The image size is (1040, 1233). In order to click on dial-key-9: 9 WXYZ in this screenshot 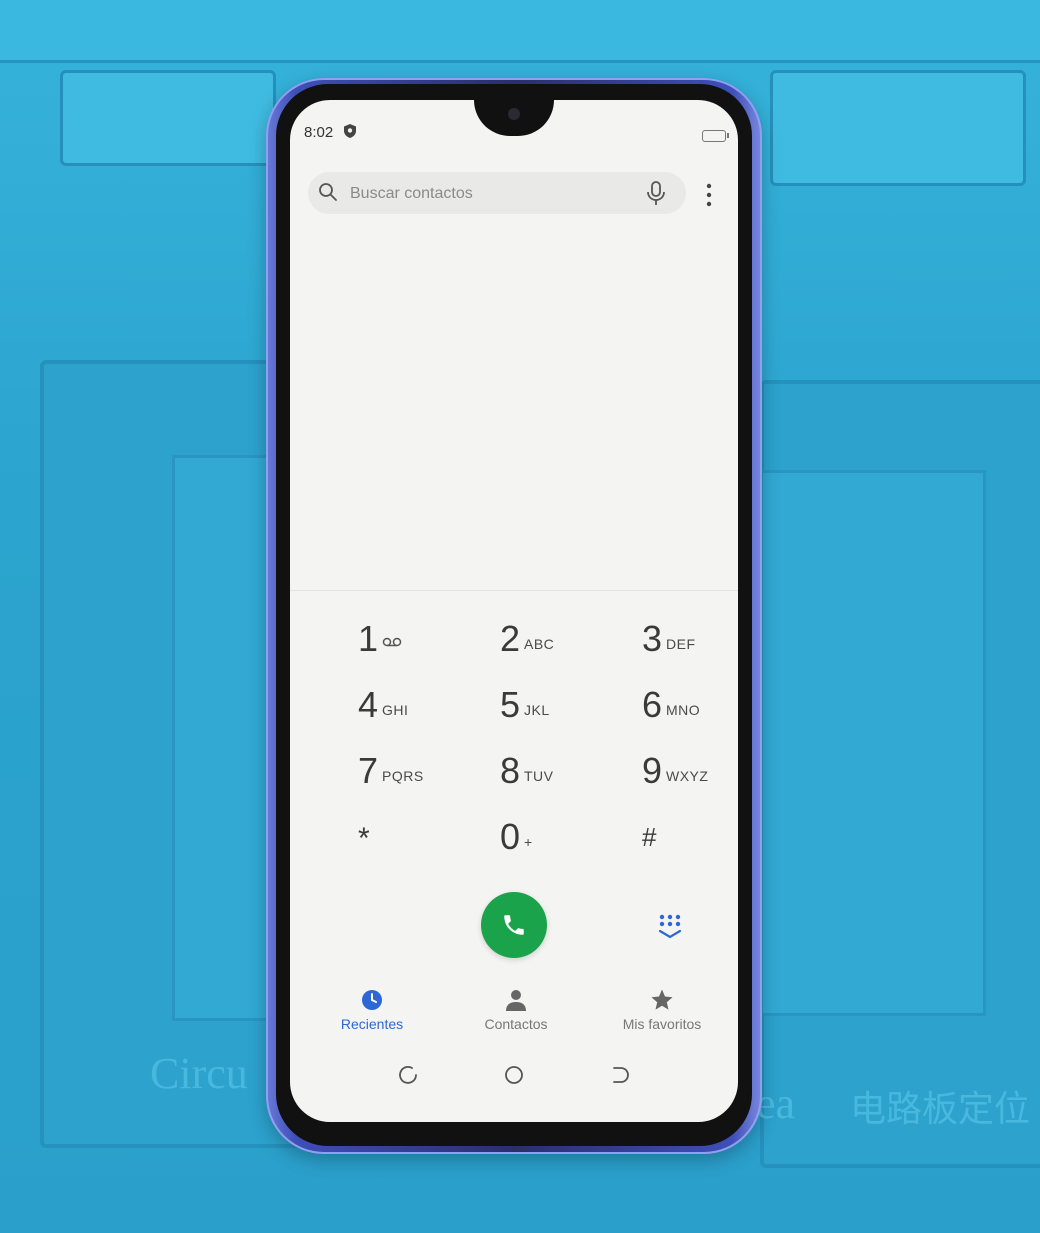, I will do `click(690, 778)`.